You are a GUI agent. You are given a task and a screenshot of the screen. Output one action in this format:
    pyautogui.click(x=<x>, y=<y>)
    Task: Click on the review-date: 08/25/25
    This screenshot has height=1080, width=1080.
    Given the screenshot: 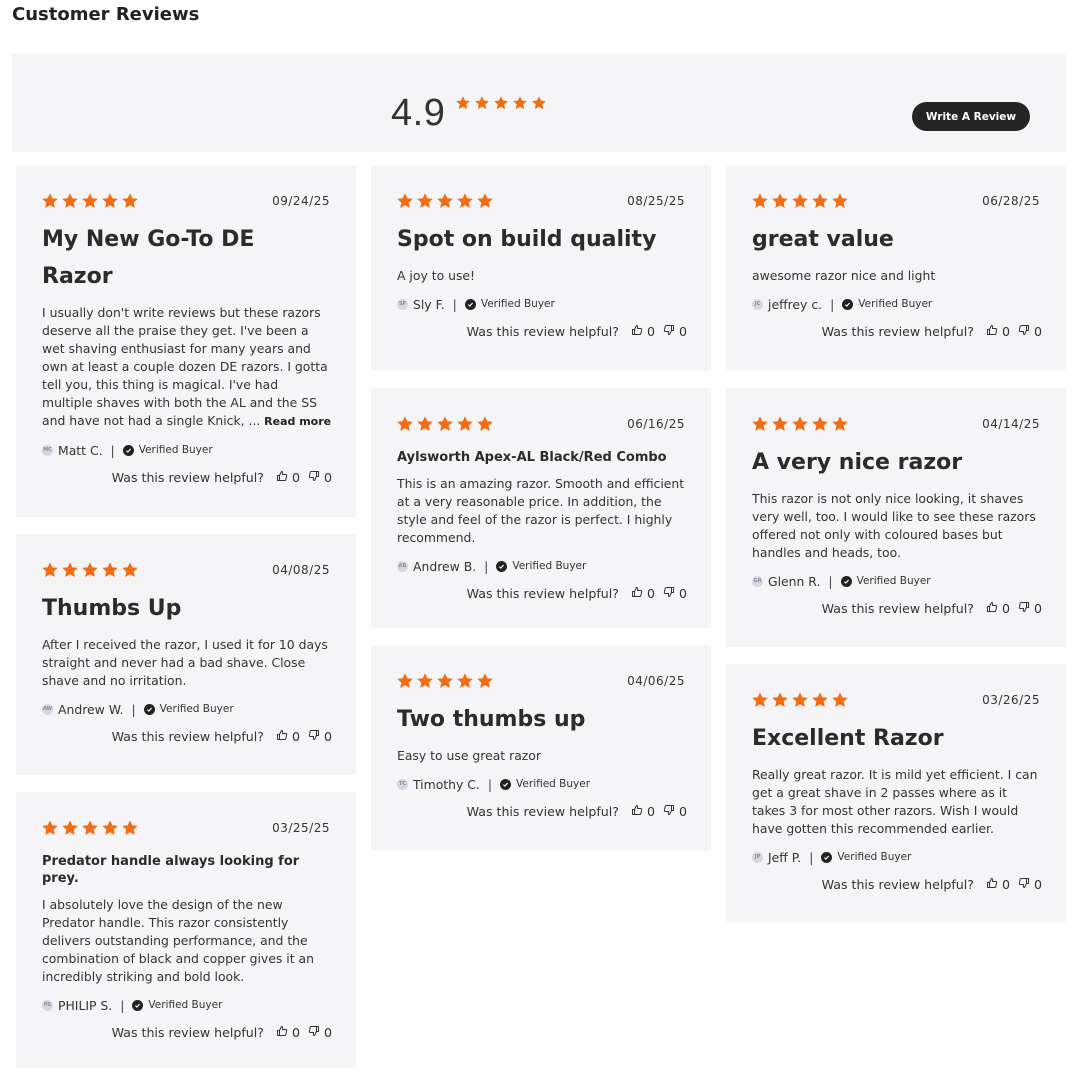 What is the action you would take?
    pyautogui.click(x=656, y=201)
    